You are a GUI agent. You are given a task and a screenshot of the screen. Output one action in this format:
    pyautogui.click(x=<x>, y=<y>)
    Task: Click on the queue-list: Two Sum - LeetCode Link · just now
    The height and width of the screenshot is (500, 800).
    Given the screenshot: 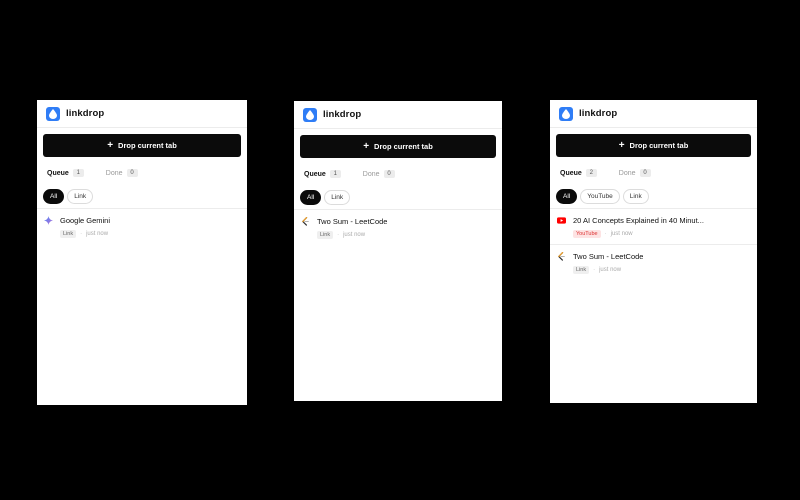 What is the action you would take?
    pyautogui.click(x=398, y=227)
    